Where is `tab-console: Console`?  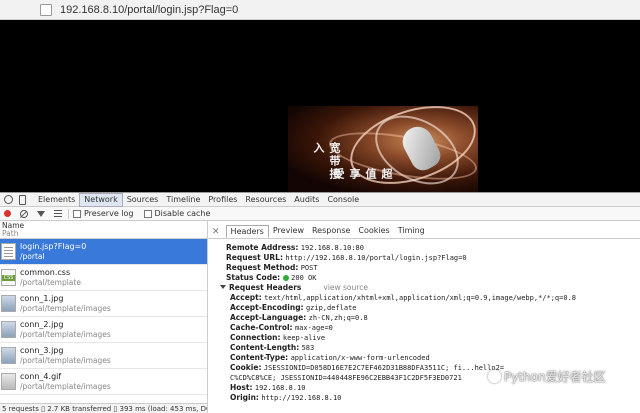
tab-console: Console is located at coordinates (343, 200).